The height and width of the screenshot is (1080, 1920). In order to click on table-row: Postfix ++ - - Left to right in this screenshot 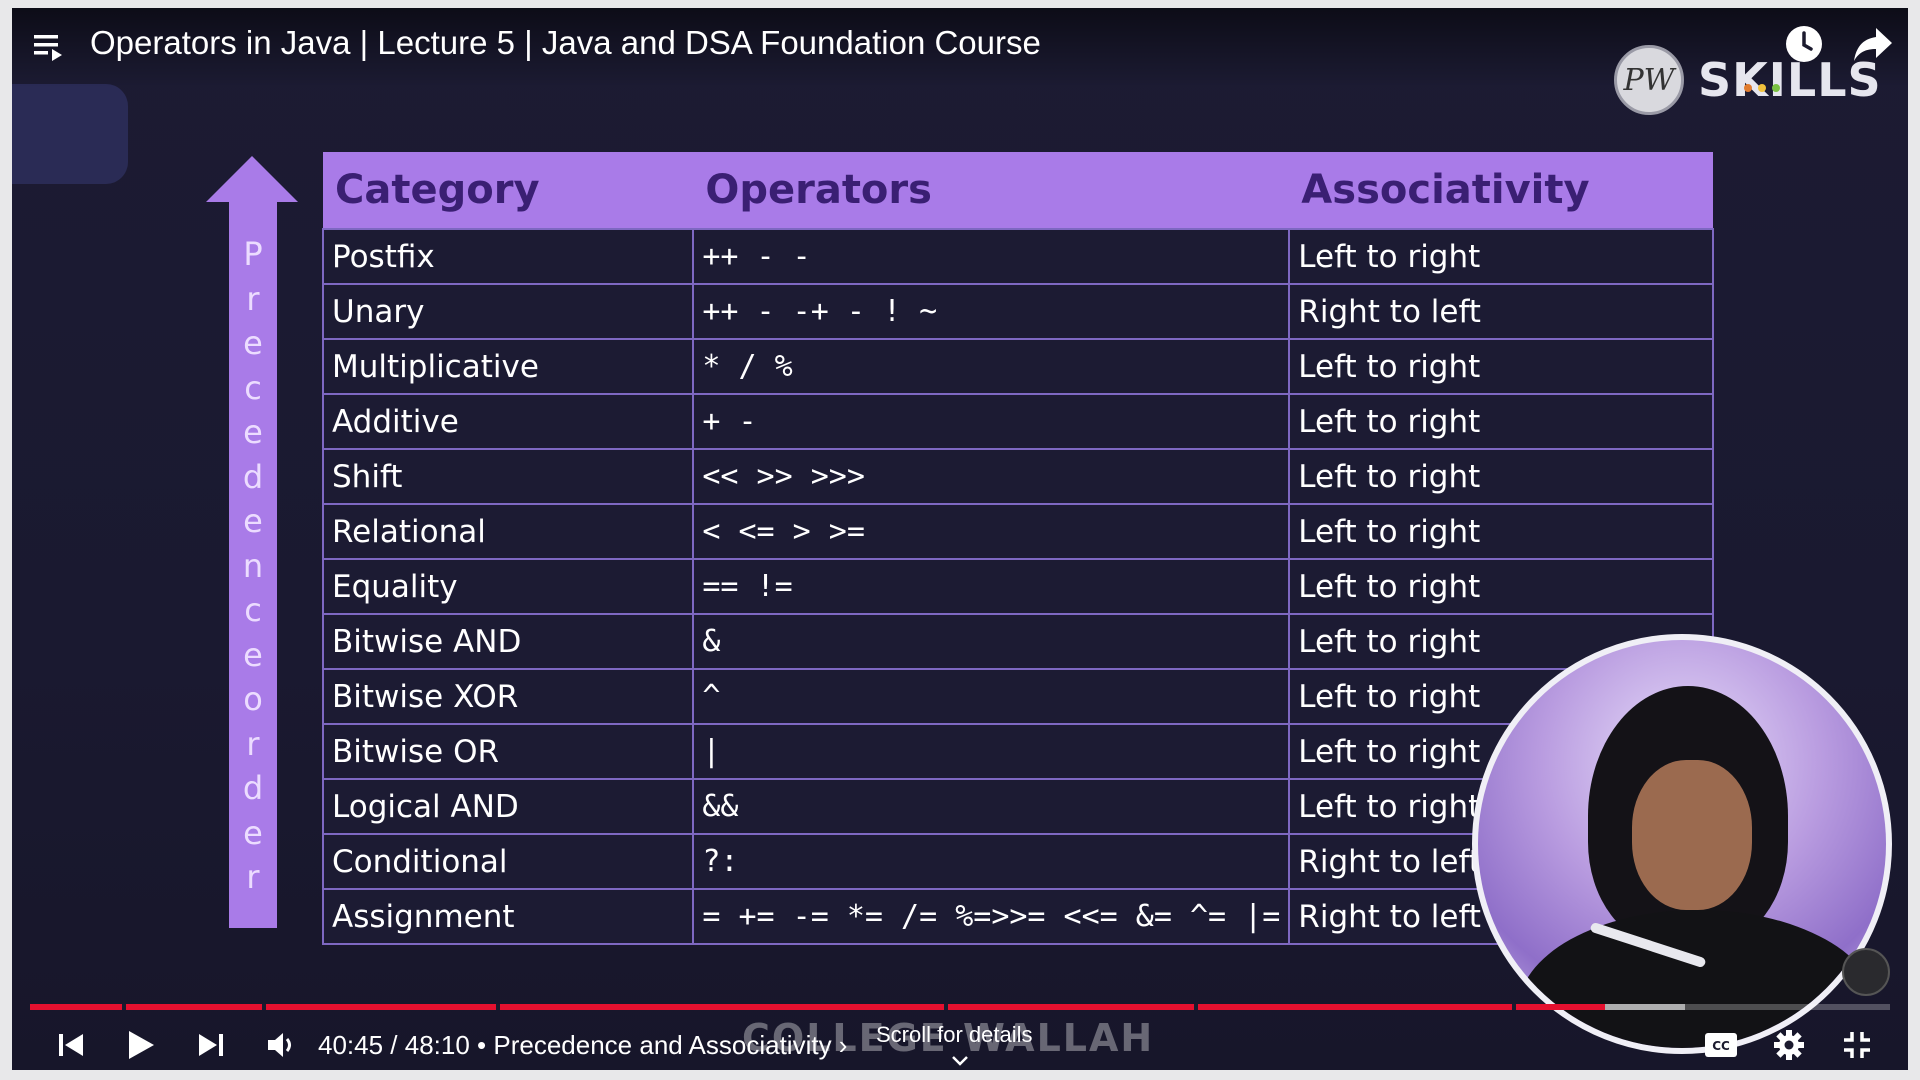, I will do `click(1017, 256)`.